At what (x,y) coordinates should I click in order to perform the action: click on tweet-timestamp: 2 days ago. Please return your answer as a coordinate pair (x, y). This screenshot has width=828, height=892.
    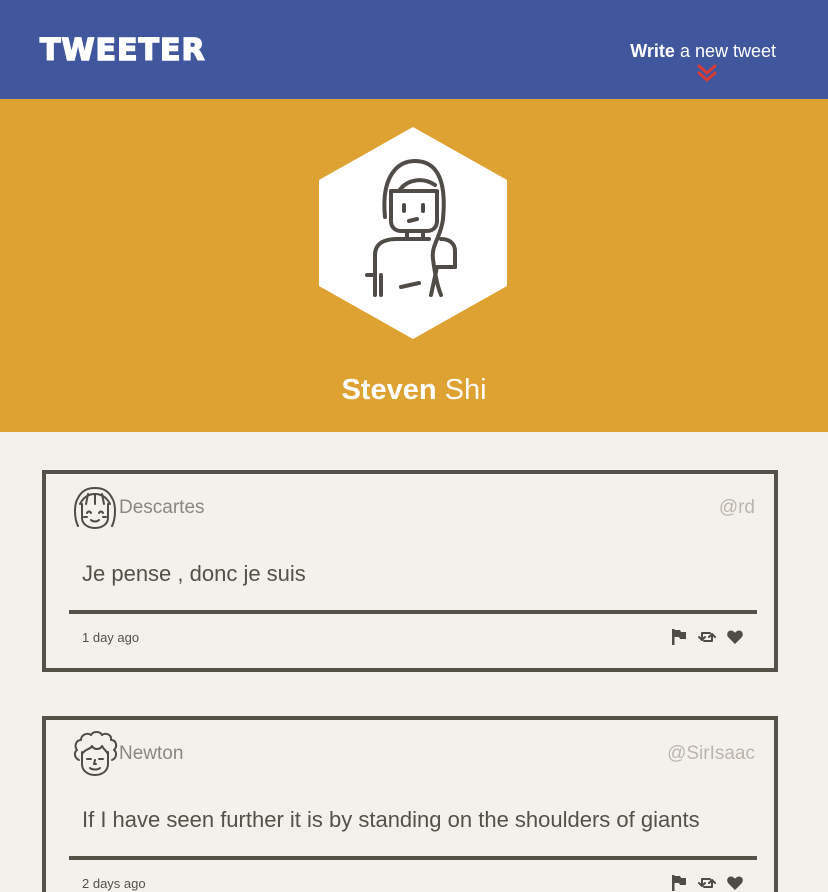
    Looking at the image, I should click on (114, 883).